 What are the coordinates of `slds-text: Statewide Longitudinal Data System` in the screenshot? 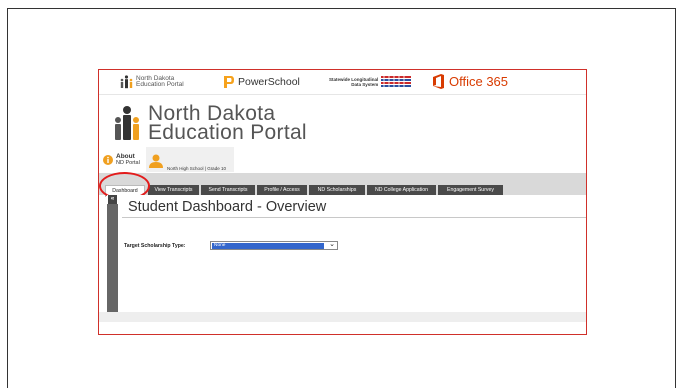 It's located at (354, 82).